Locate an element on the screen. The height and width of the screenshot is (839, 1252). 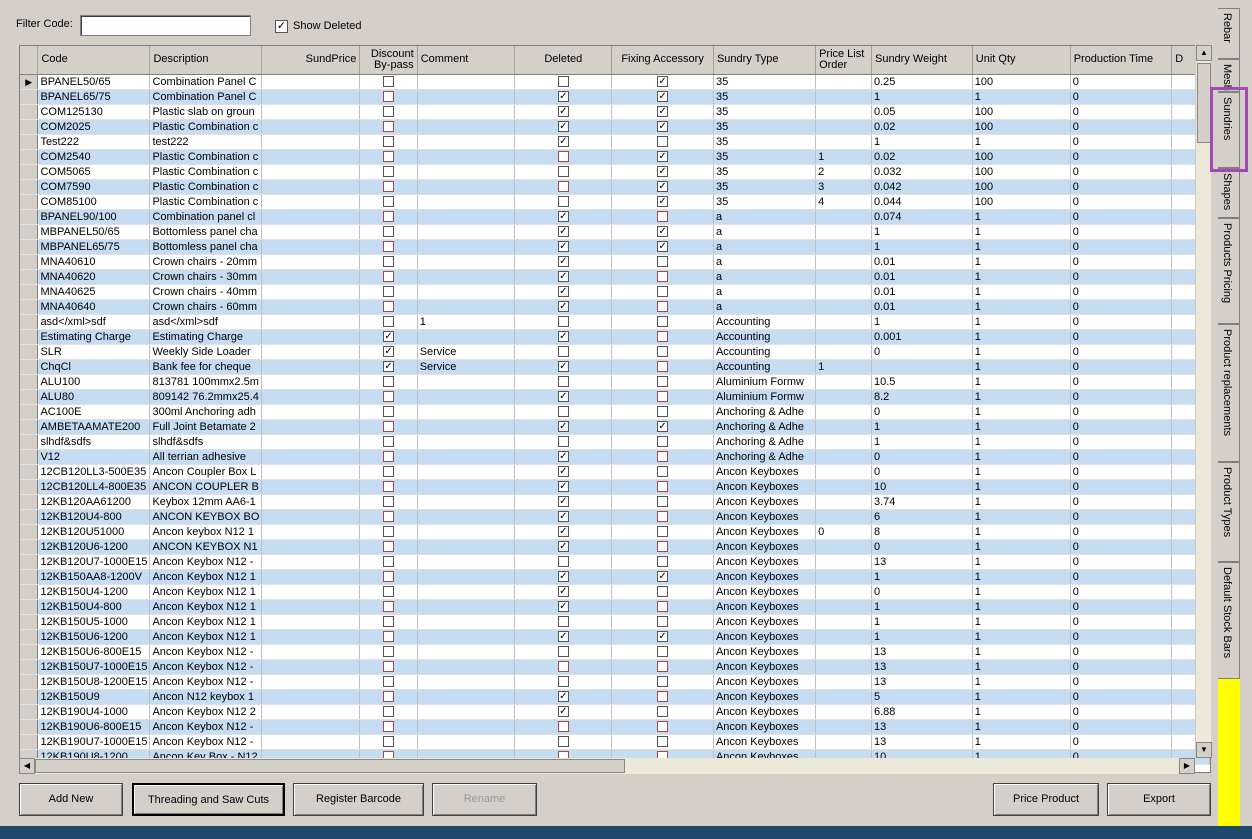
table-cell: All terrian adhesive is located at coordinates (206, 457).